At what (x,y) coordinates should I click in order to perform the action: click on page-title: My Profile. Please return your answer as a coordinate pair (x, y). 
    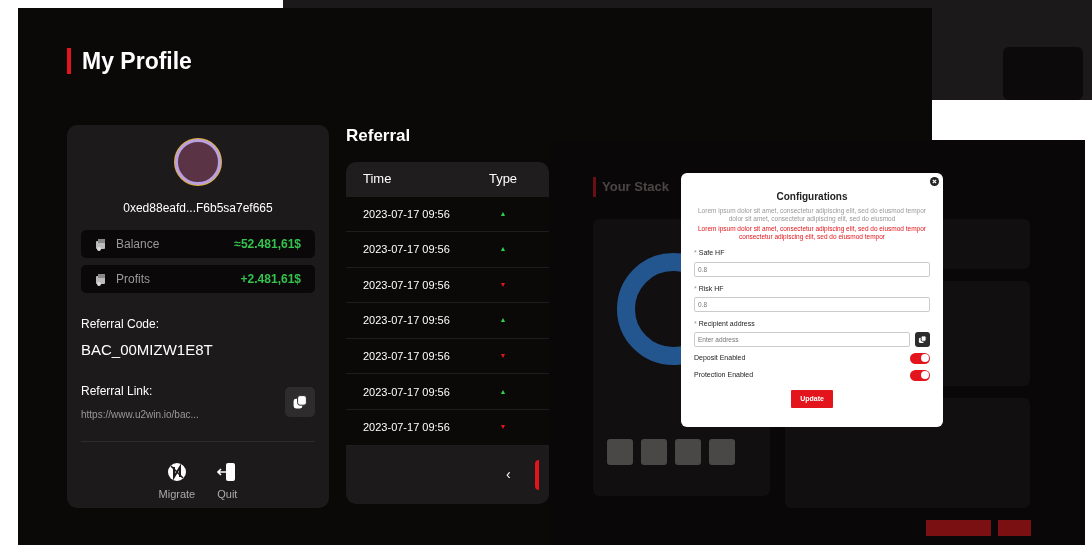
    Looking at the image, I should click on (129, 61).